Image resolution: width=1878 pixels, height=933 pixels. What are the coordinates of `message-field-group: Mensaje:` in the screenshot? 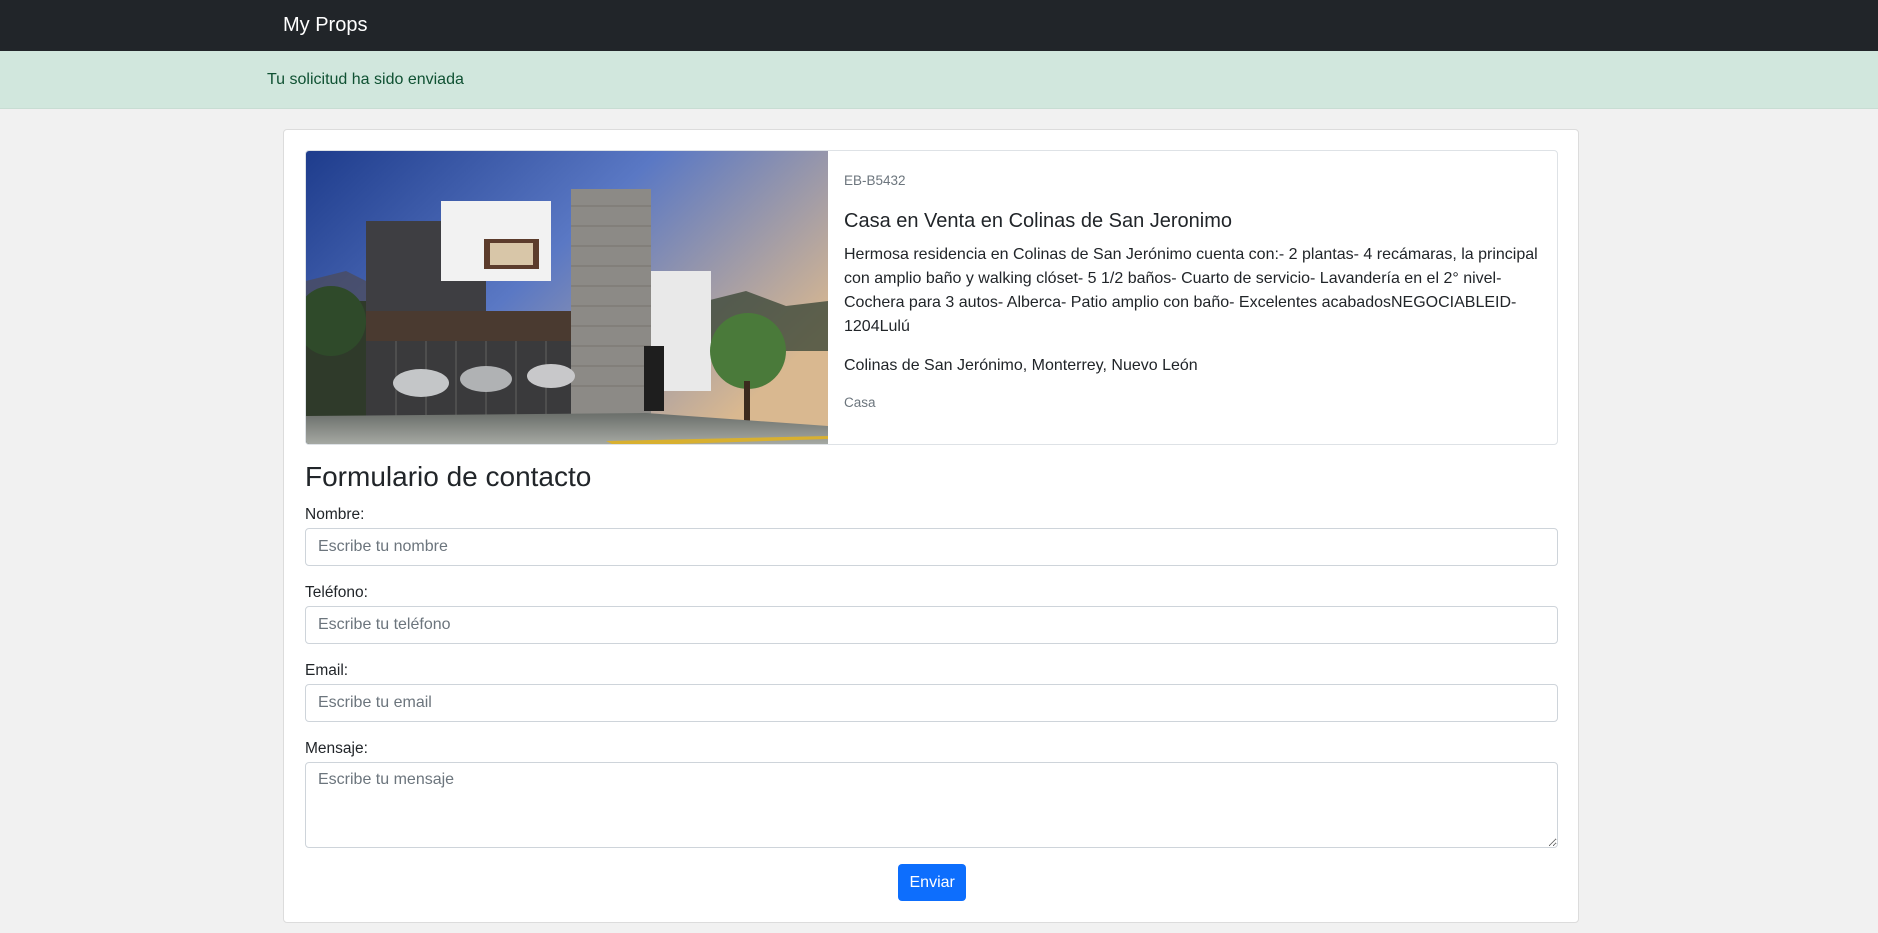 It's located at (931, 794).